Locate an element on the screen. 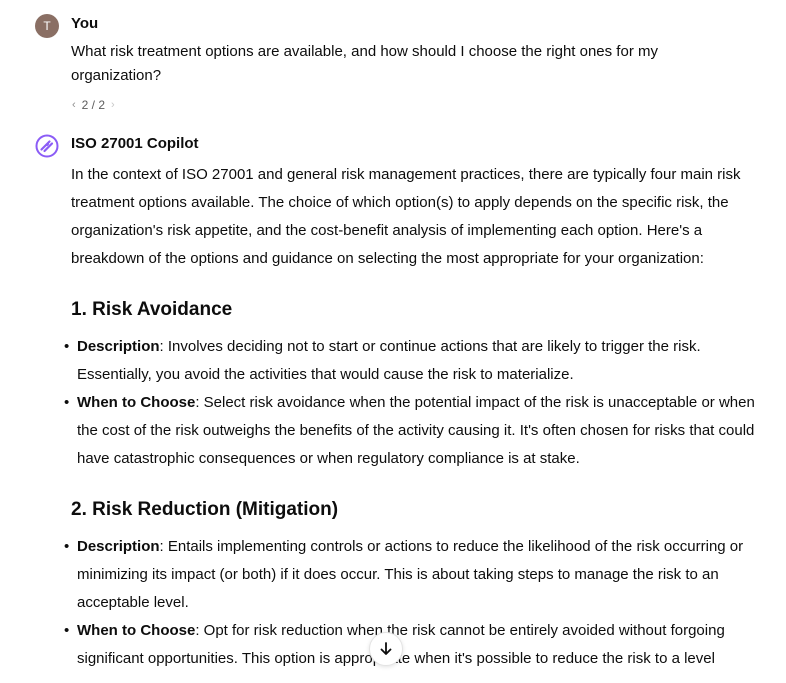  chevron-right-icon: › is located at coordinates (113, 105).